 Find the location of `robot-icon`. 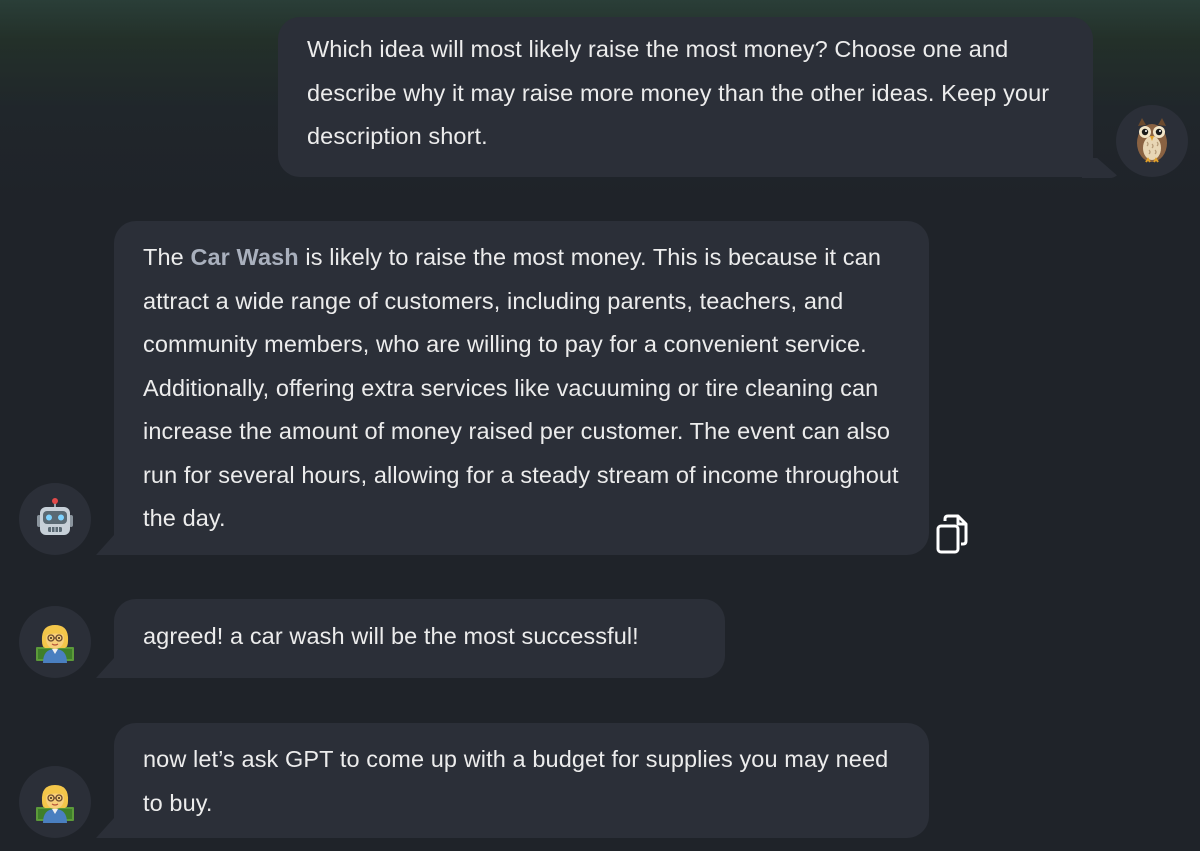

robot-icon is located at coordinates (55, 516).